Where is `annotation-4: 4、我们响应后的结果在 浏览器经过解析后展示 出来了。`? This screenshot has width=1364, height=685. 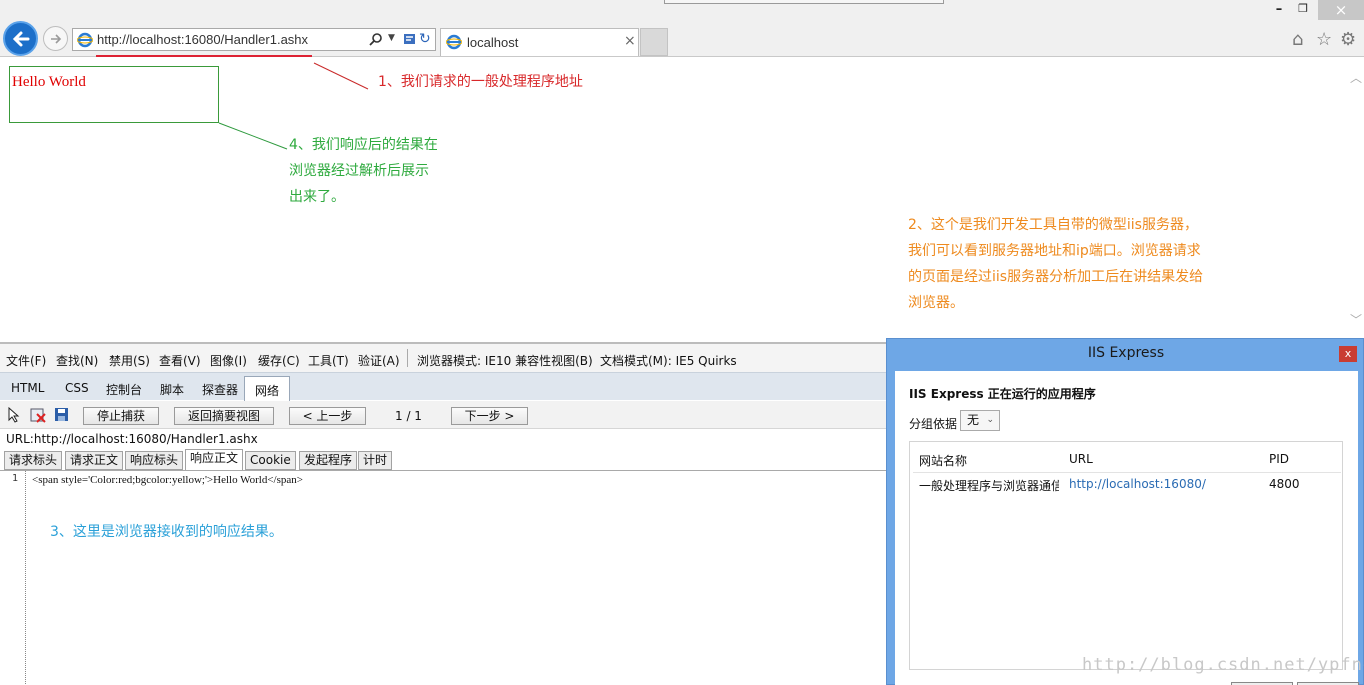 annotation-4: 4、我们响应后的结果在 浏览器经过解析后展示 出来了。 is located at coordinates (389, 171).